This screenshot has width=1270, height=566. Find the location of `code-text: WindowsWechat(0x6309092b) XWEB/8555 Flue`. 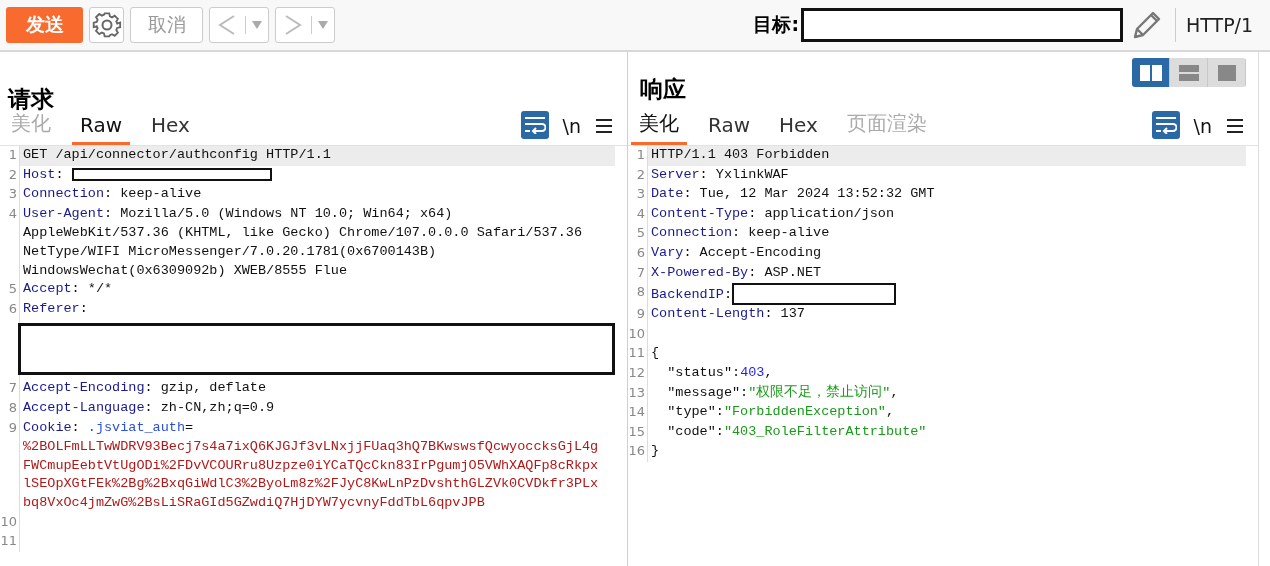

code-text: WindowsWechat(0x6309092b) XWEB/8555 Flue is located at coordinates (185, 270).